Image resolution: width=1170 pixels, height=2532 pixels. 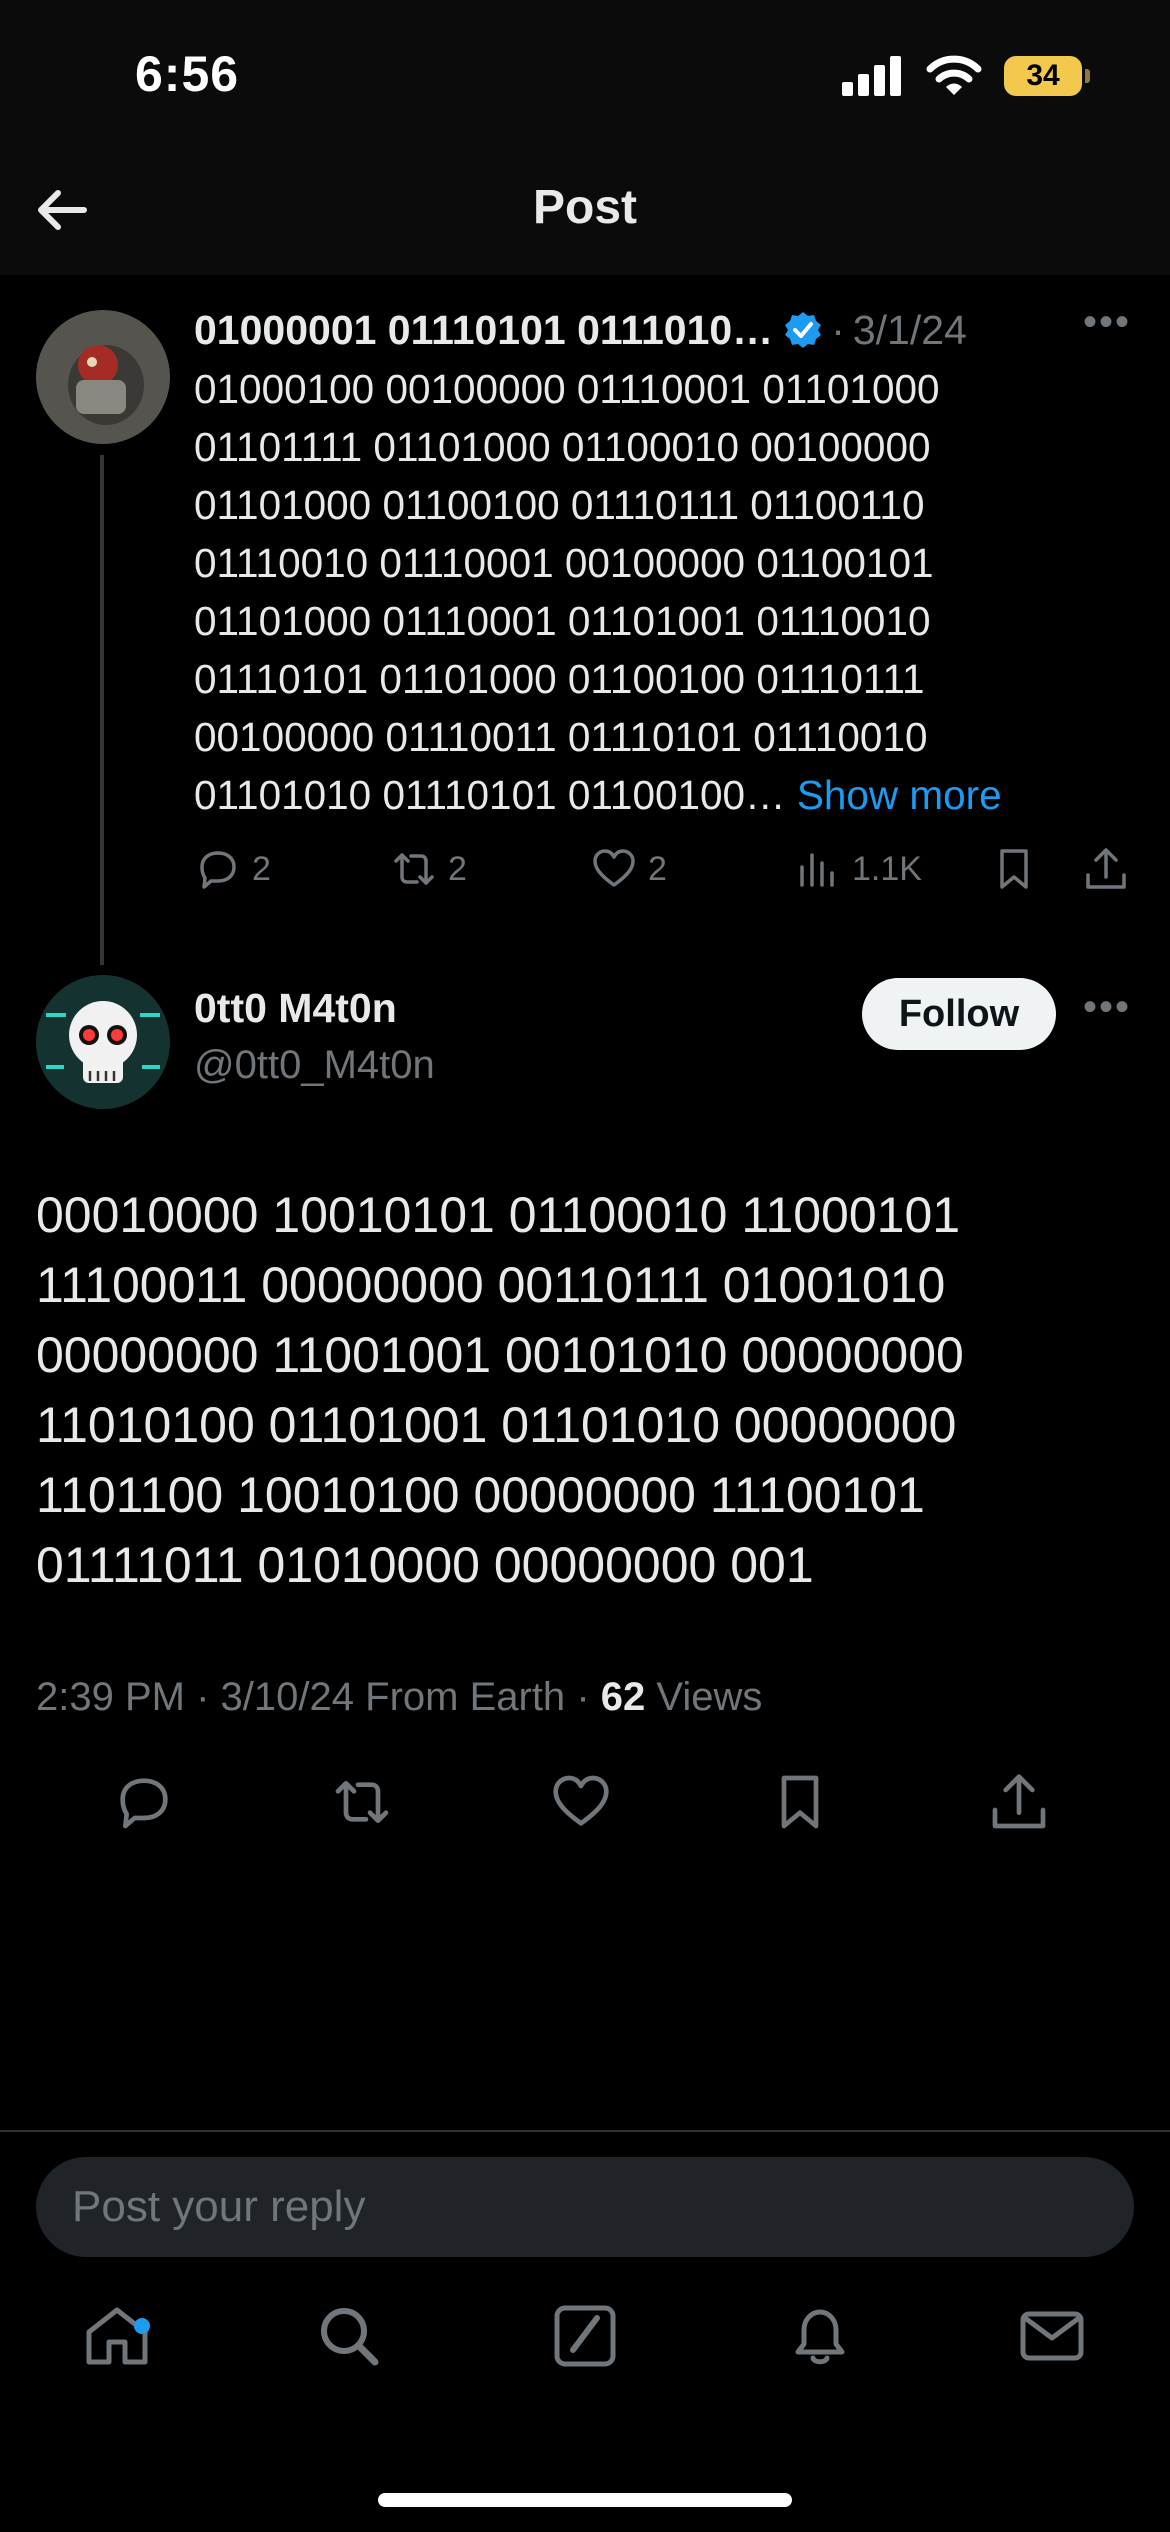 I want to click on views-count: 1.1K, so click(x=887, y=868).